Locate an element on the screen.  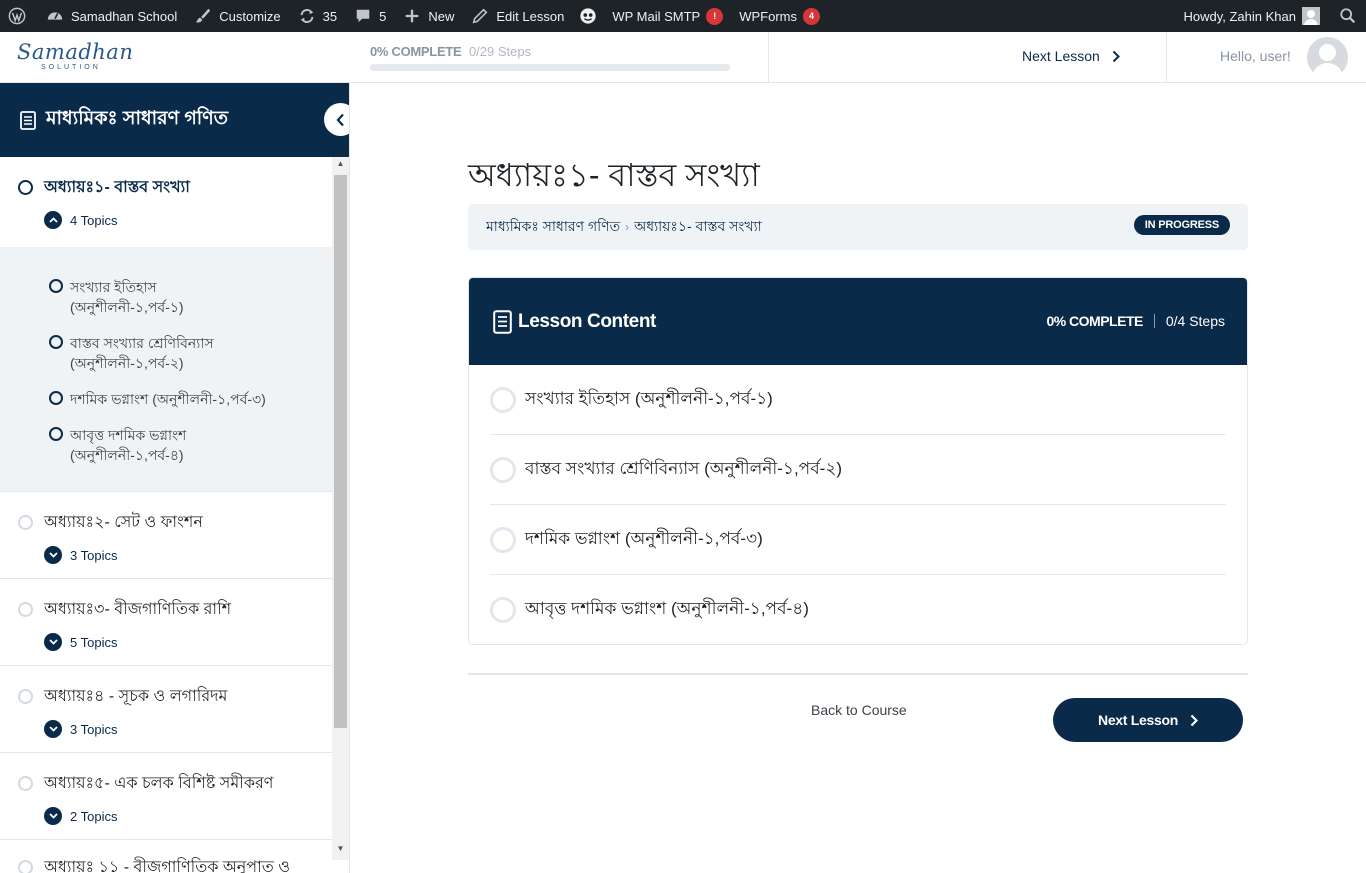
topics-toggle: 2 Topics is located at coordinates (188, 816).